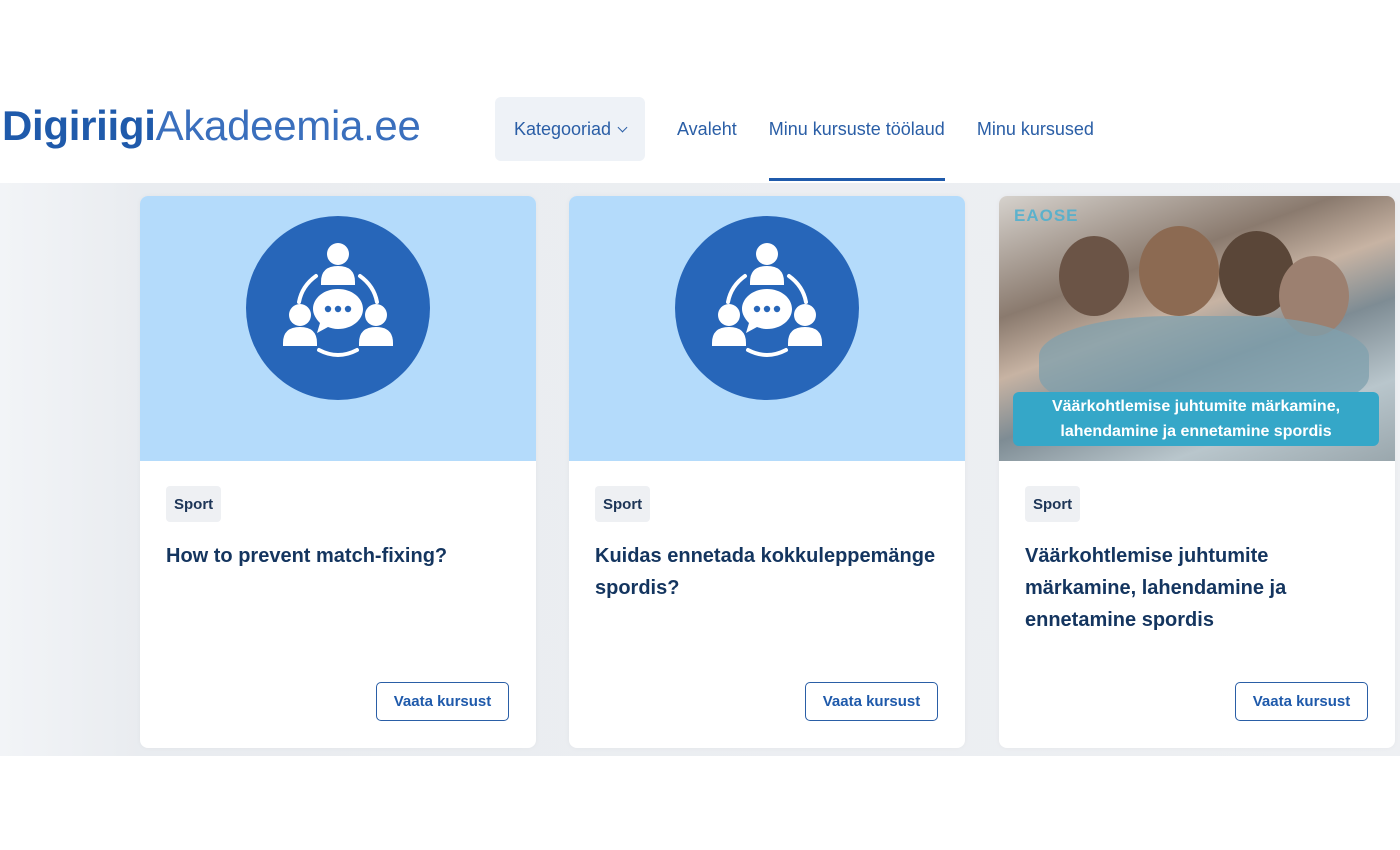 This screenshot has width=1400, height=850. What do you see at coordinates (1196, 406) in the screenshot?
I see `banner-line: Väärkohtlemise juhtumite märkamine,` at bounding box center [1196, 406].